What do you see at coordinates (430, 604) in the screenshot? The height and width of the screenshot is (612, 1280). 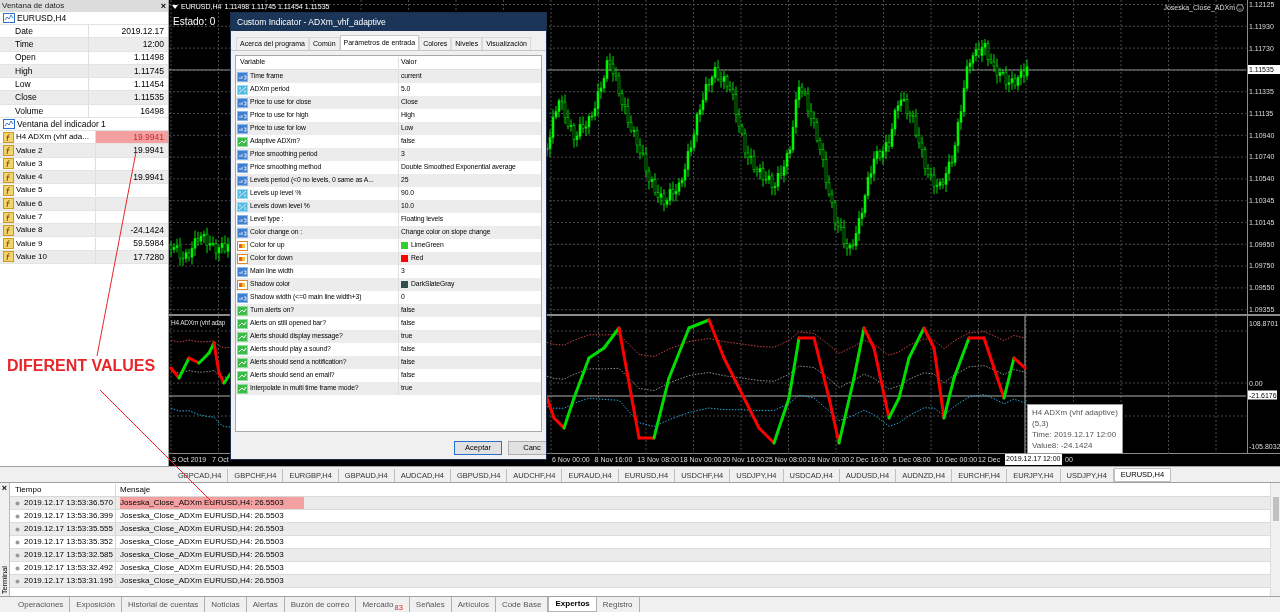 I see `terminal-tab: Señales` at bounding box center [430, 604].